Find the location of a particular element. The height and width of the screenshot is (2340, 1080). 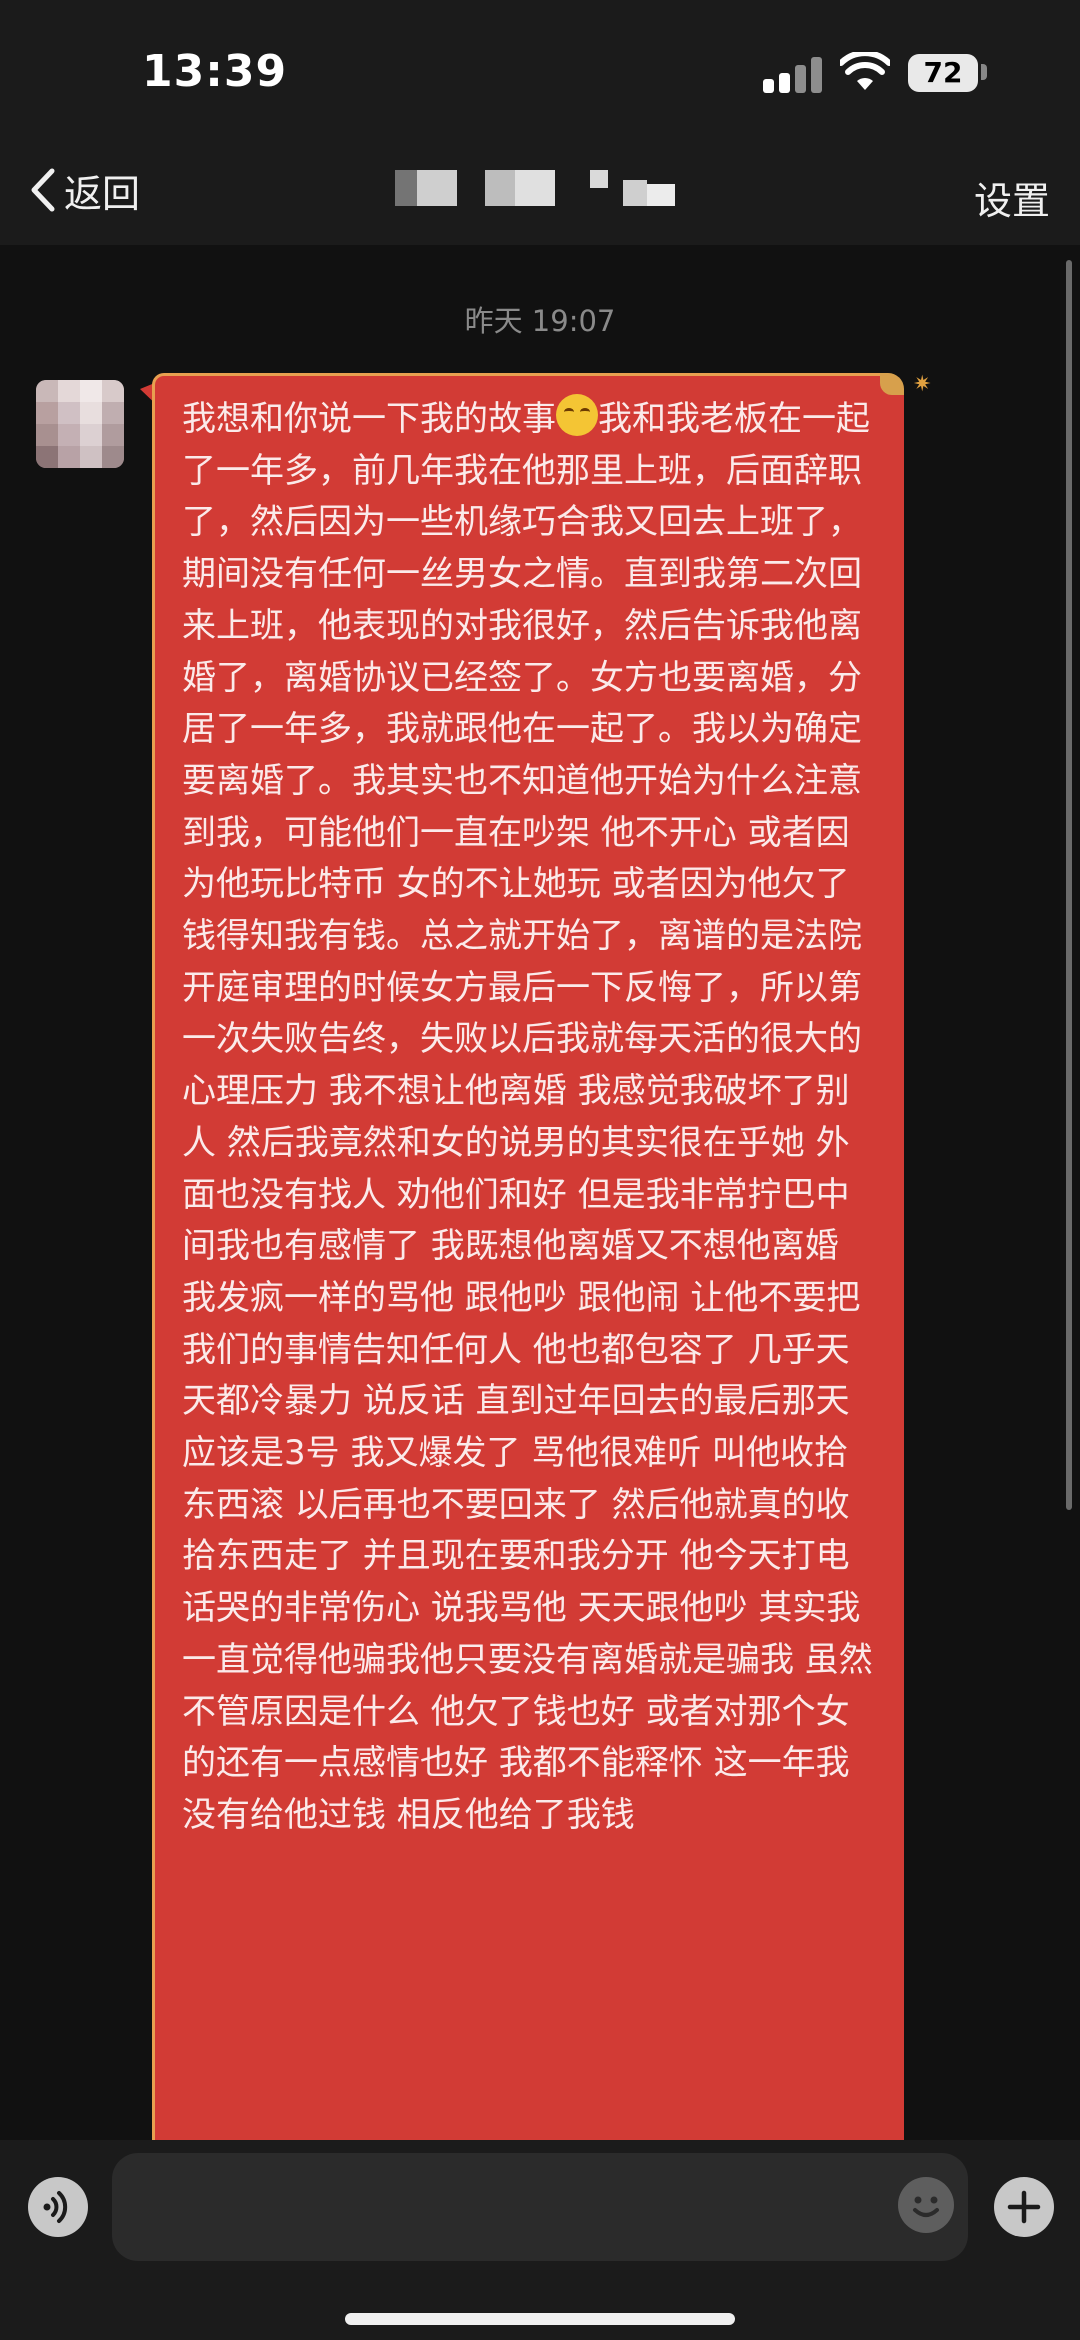

chevron-left-icon is located at coordinates (43, 190).